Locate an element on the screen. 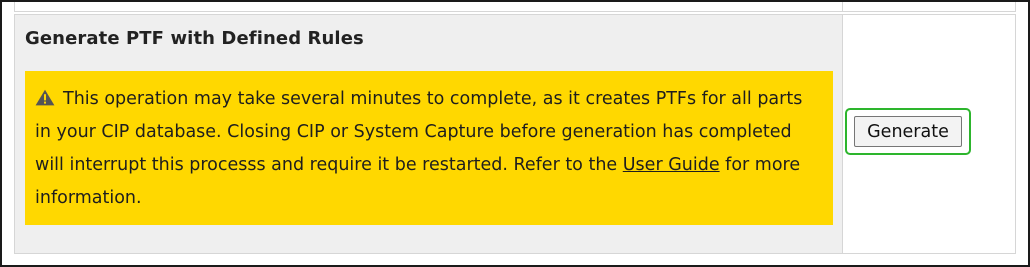 The height and width of the screenshot is (267, 1030). column-divider is located at coordinates (842, 7).